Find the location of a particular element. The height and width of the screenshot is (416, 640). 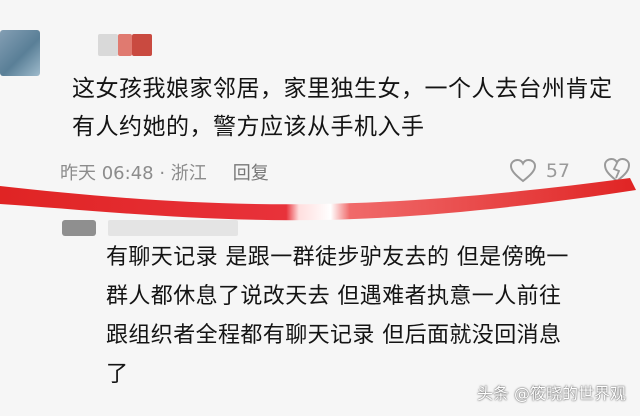

comment-line: 有聊天记录 是跟一群徒步驴友去的 但是傍晚一 is located at coordinates (337, 257).